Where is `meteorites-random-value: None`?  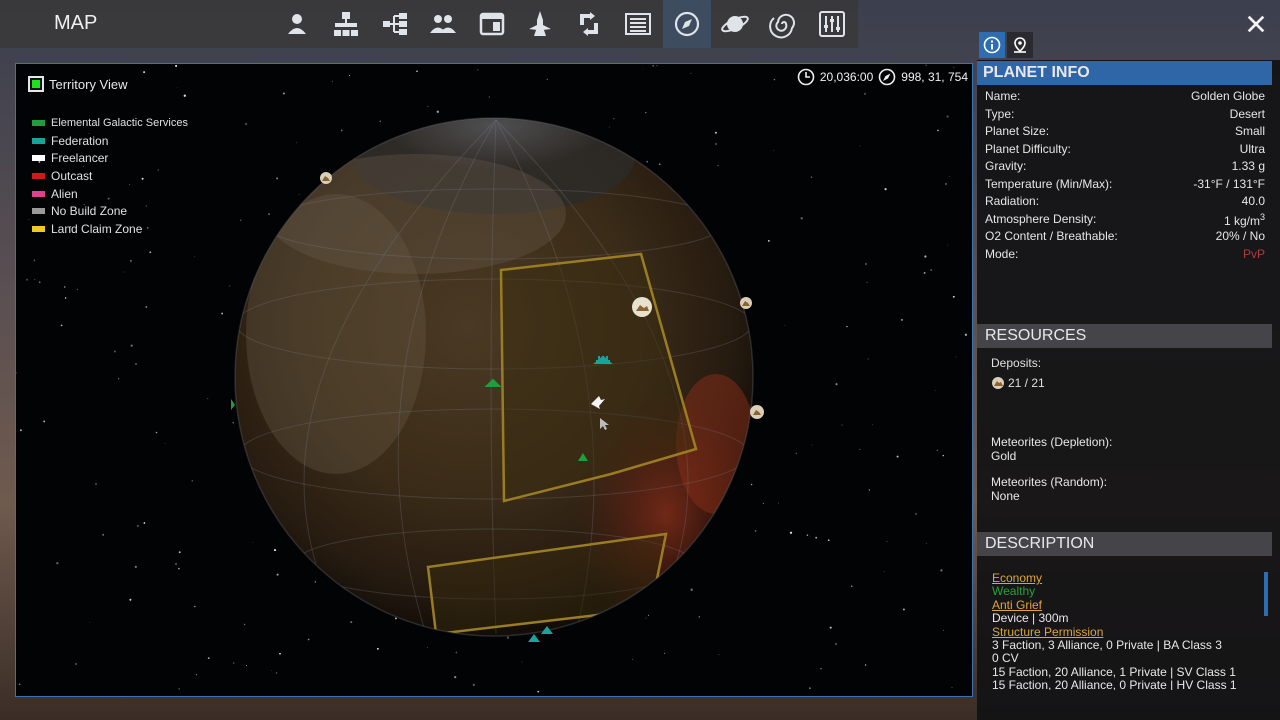
meteorites-random-value: None is located at coordinates (1005, 496).